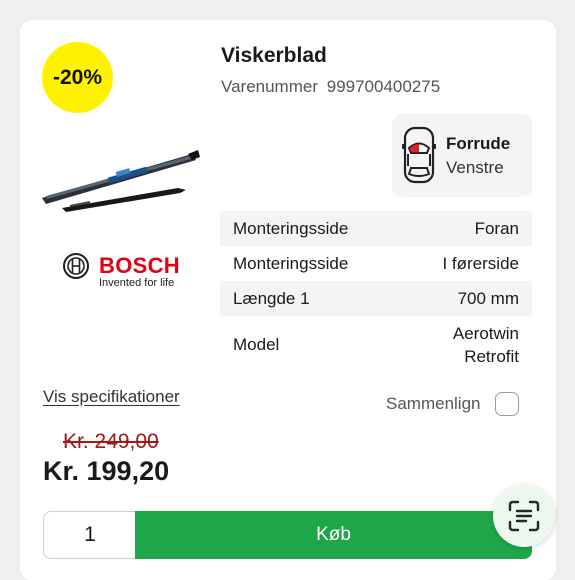  I want to click on scan-button, so click(524, 516).